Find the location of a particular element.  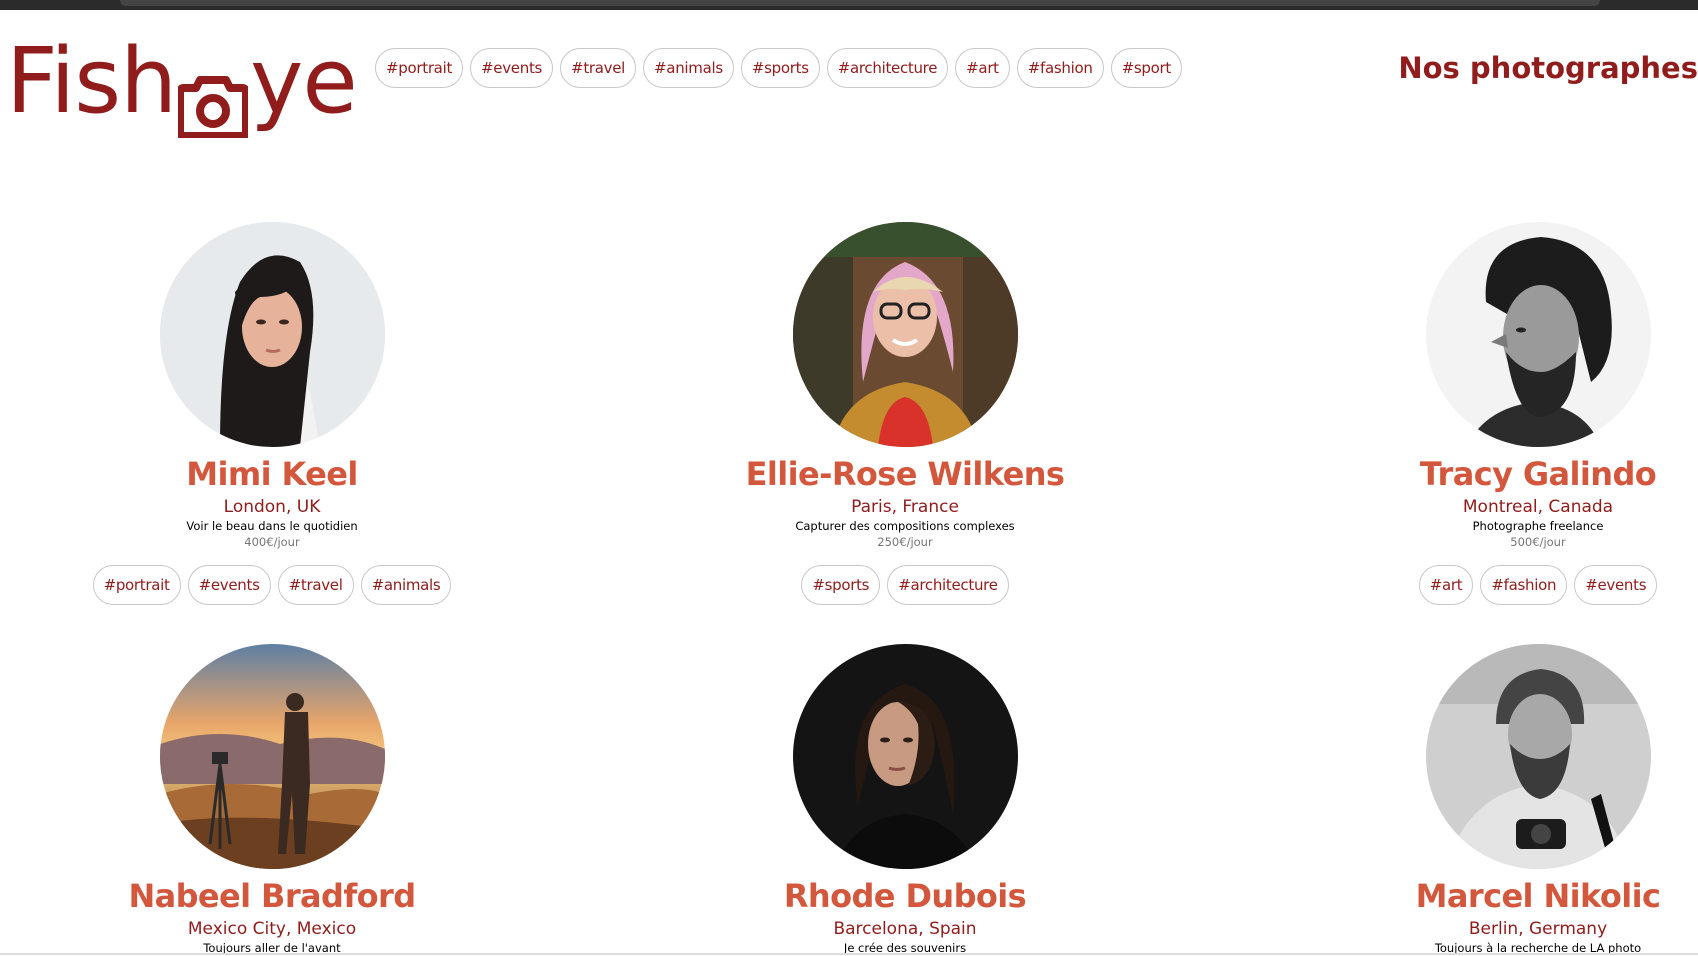

photographer-price: 400€/jour is located at coordinates (272, 542).